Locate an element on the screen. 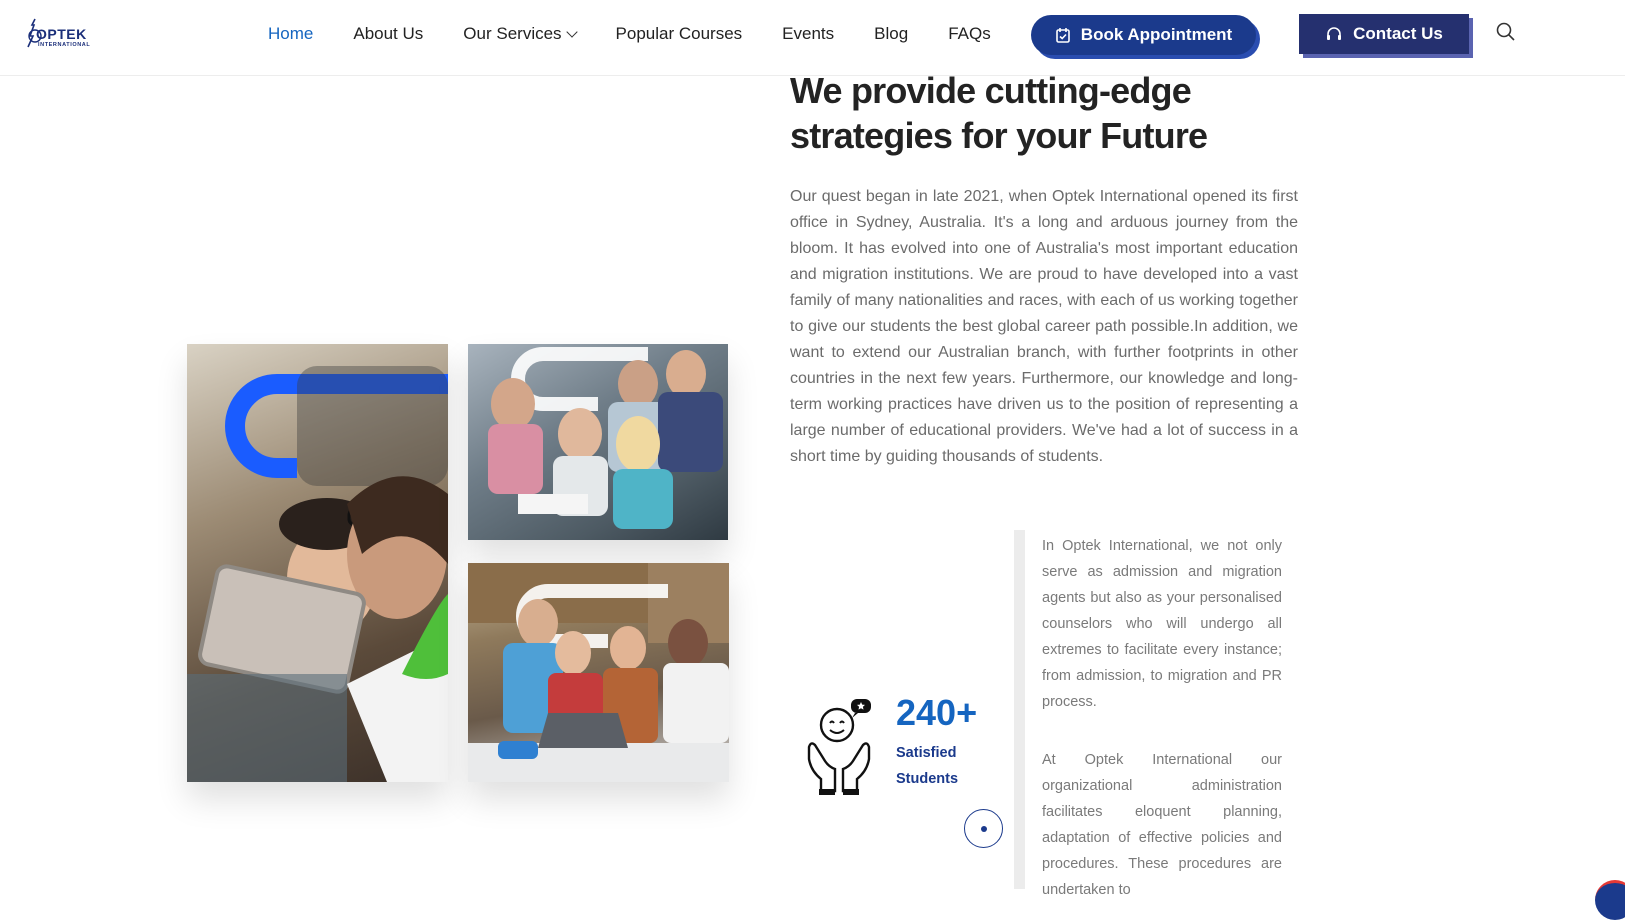  nav-faqs-label: FAQs is located at coordinates (969, 33).